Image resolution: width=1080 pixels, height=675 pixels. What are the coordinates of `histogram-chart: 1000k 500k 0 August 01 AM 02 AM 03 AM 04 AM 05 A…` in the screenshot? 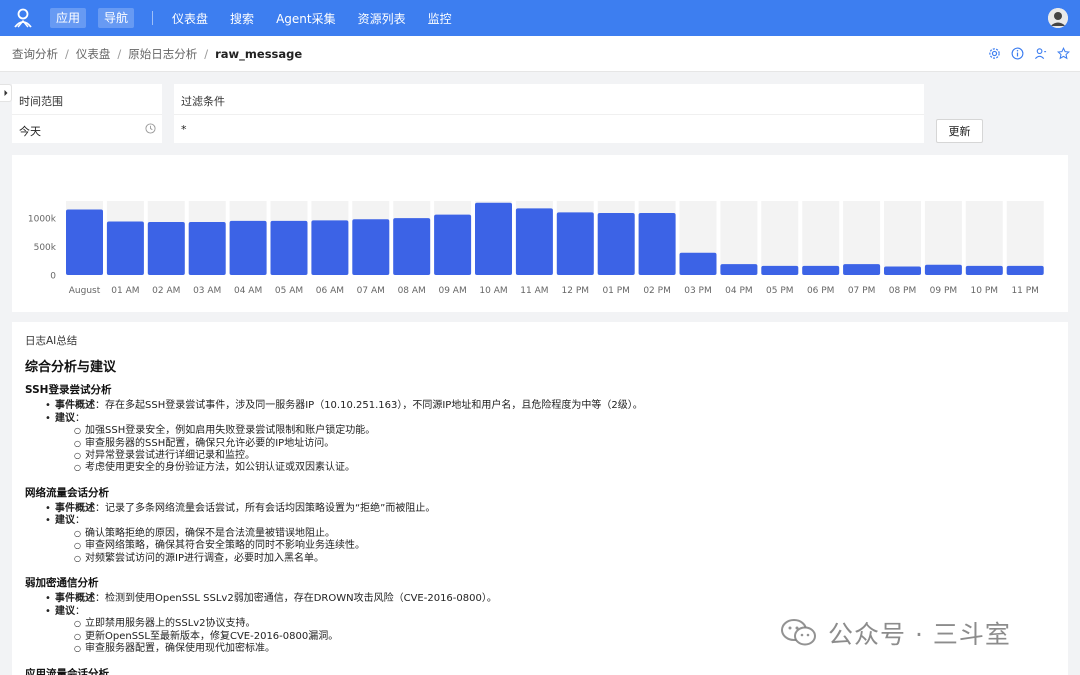 It's located at (536, 248).